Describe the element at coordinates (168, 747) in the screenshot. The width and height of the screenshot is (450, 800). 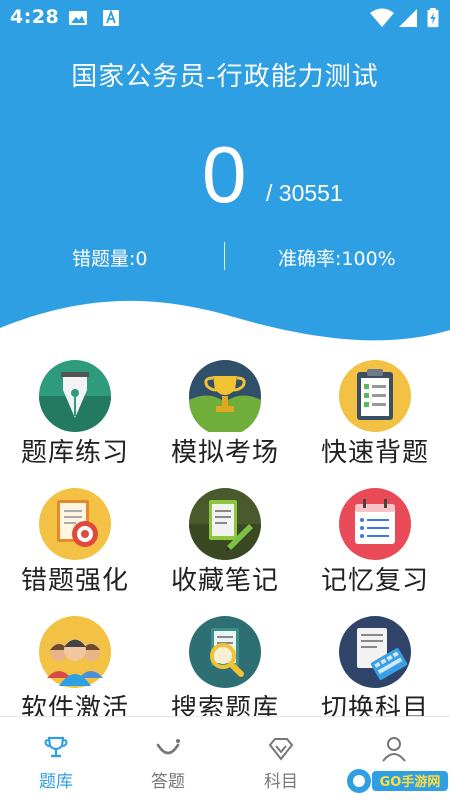
I see `curve-icon` at that location.